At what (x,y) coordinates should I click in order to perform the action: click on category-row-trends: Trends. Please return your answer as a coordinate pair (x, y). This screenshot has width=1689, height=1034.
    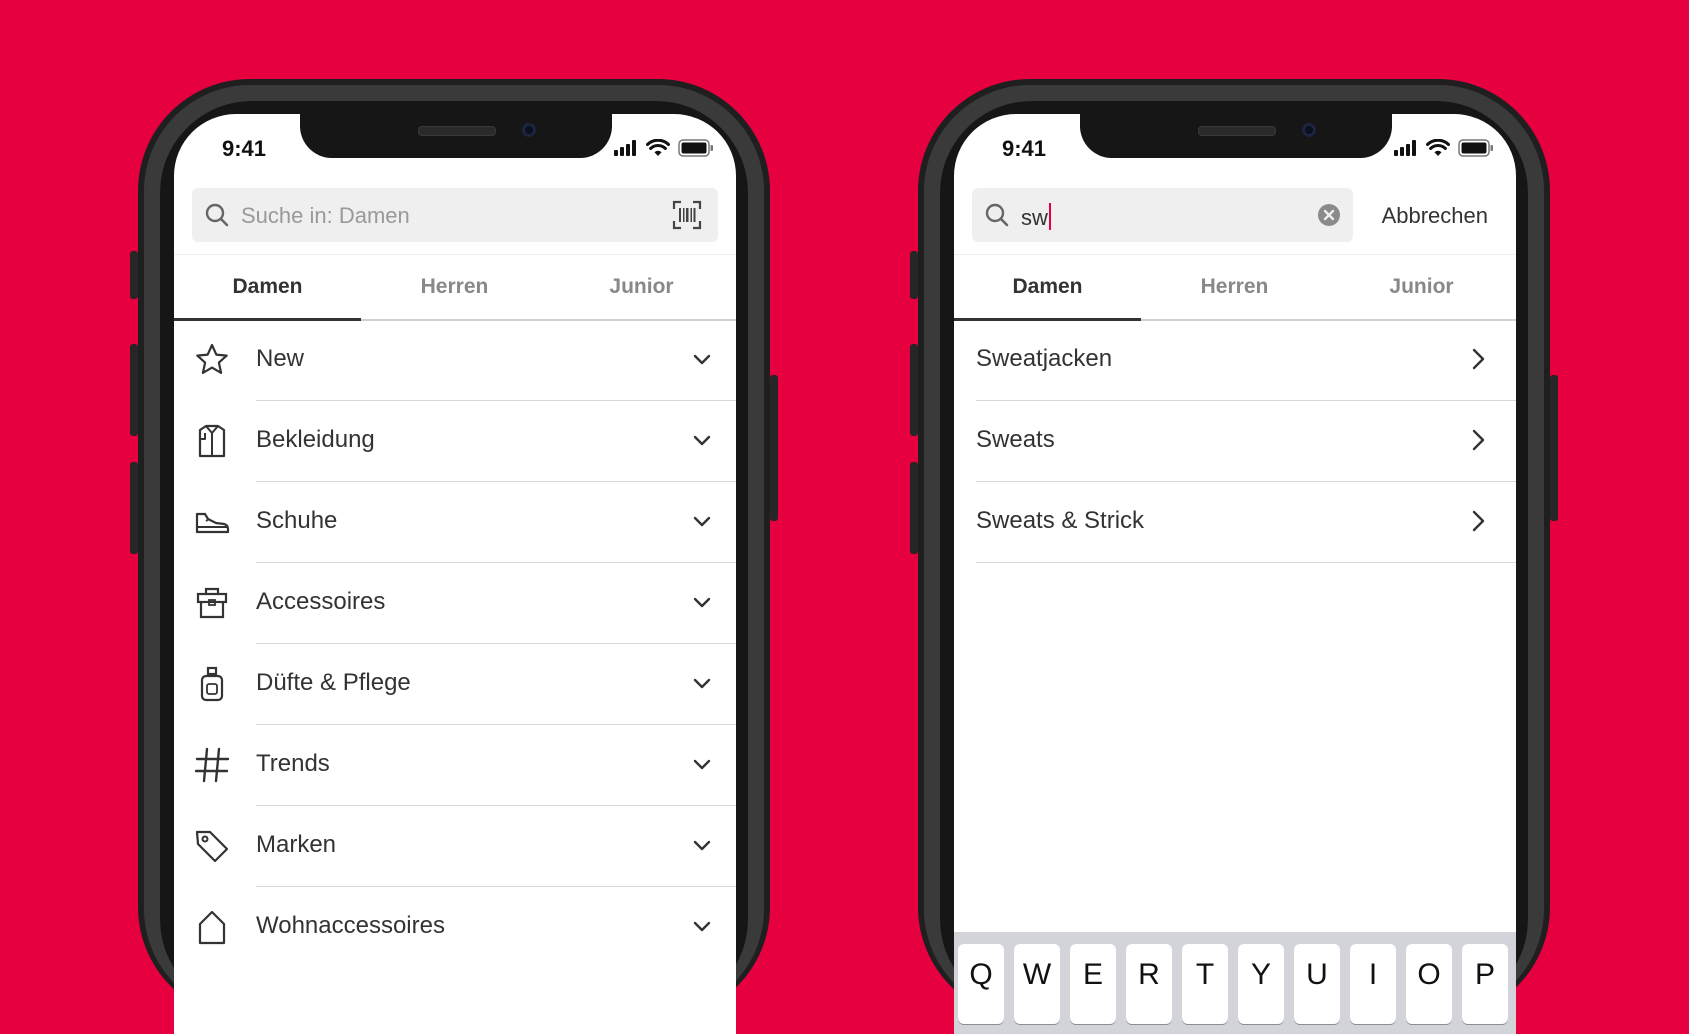
    Looking at the image, I should click on (455, 765).